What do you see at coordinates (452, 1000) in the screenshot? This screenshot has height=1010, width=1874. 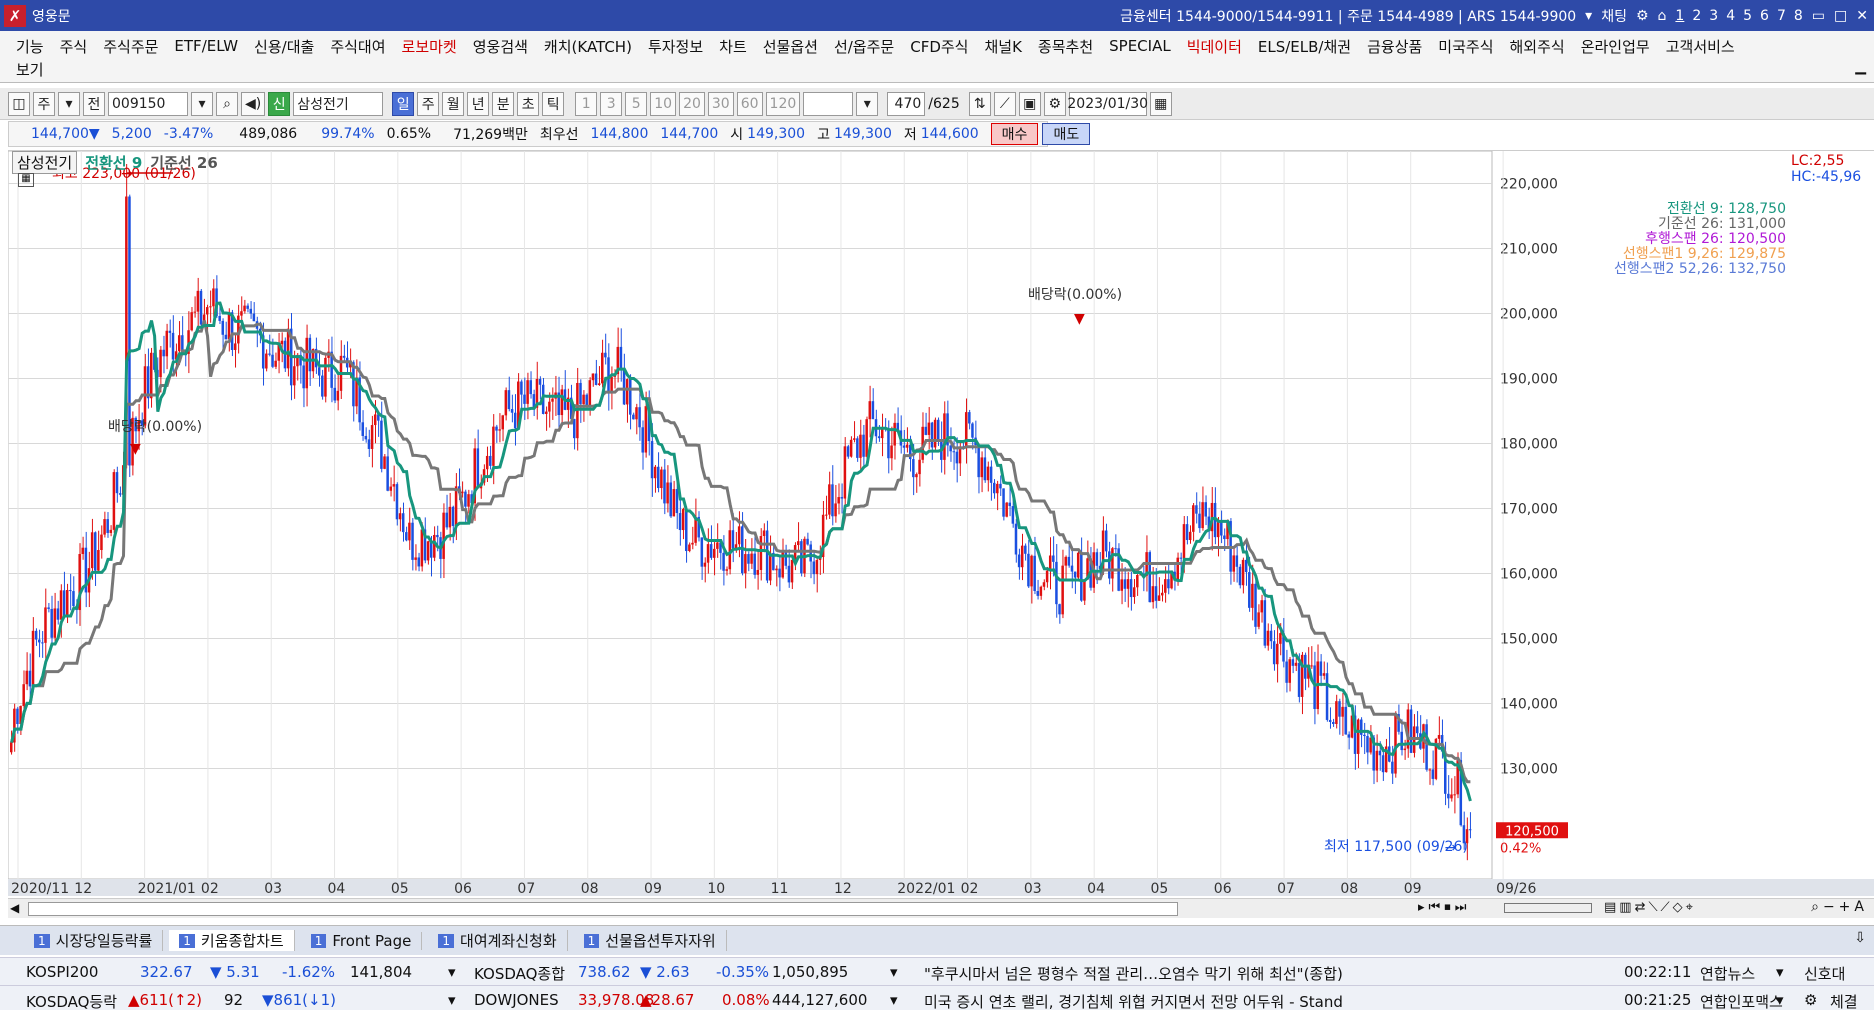 I see `adl-dropdown-icon: ▾` at bounding box center [452, 1000].